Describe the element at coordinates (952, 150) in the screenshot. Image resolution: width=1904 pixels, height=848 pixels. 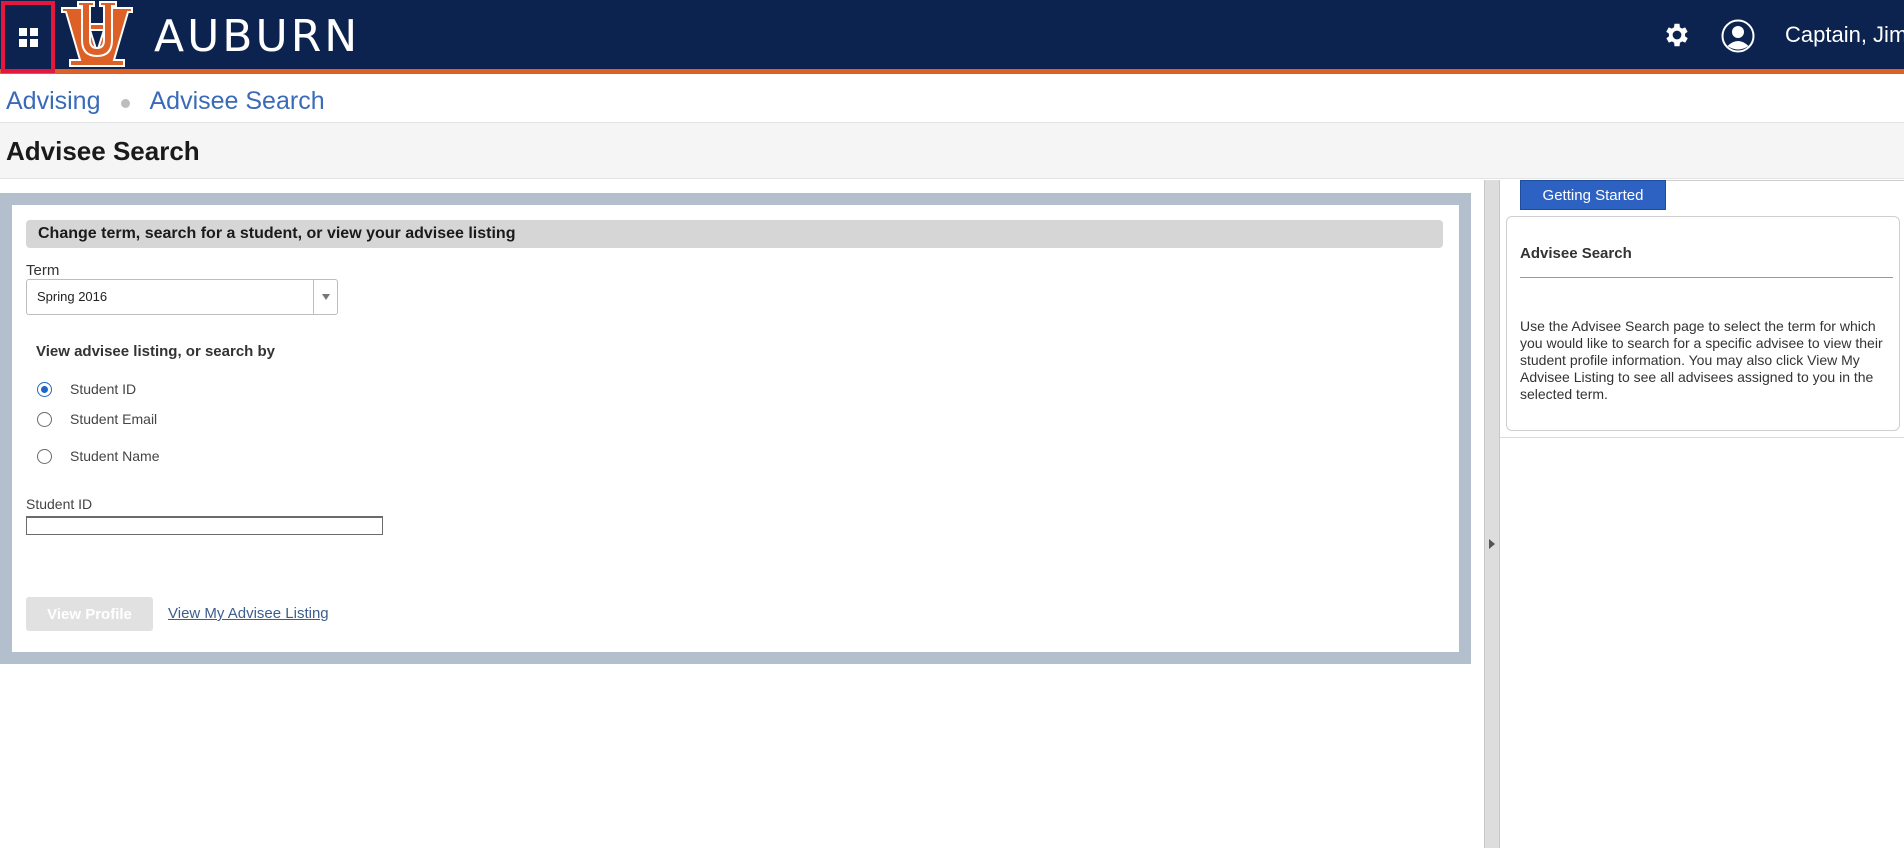
I see `title-bar: Advisee Search` at that location.